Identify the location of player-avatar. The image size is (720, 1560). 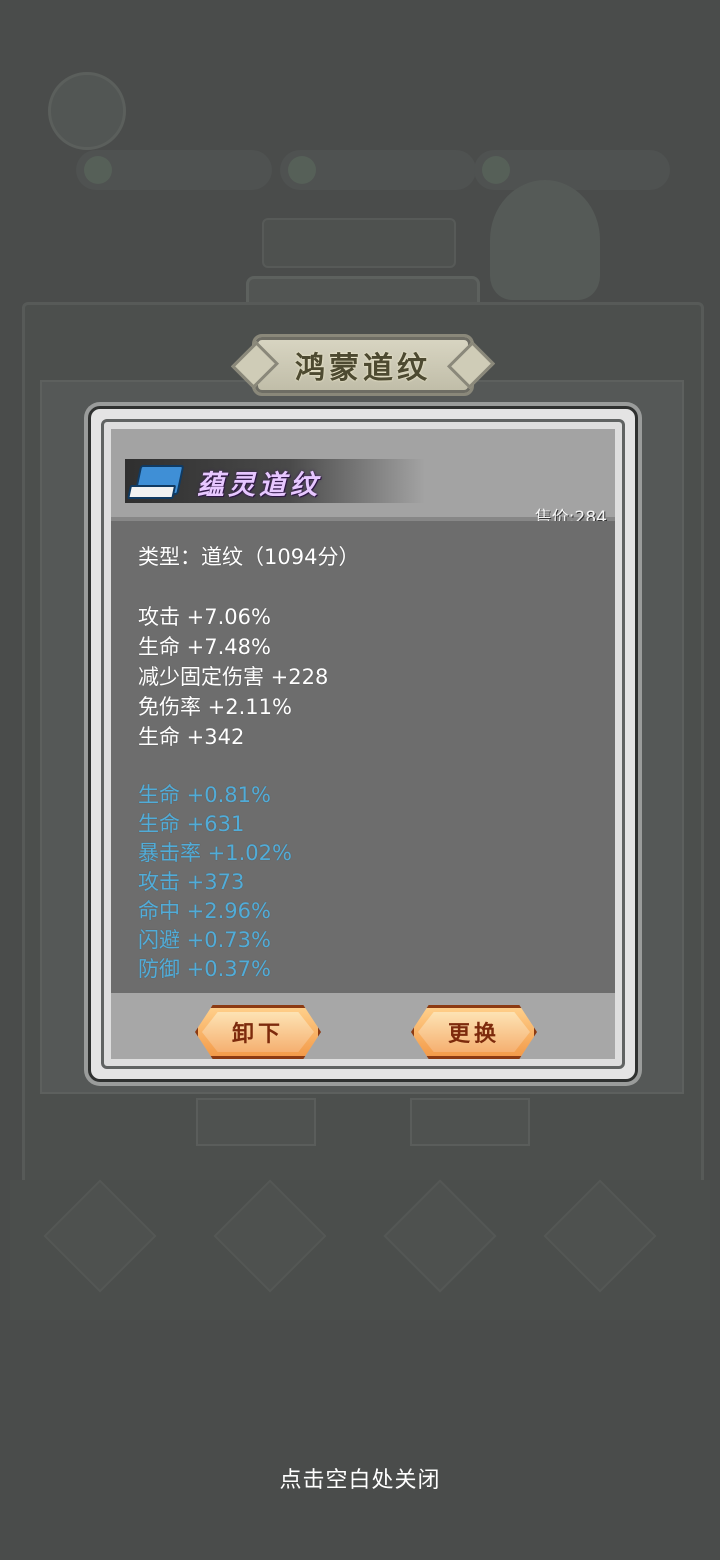
(87, 111).